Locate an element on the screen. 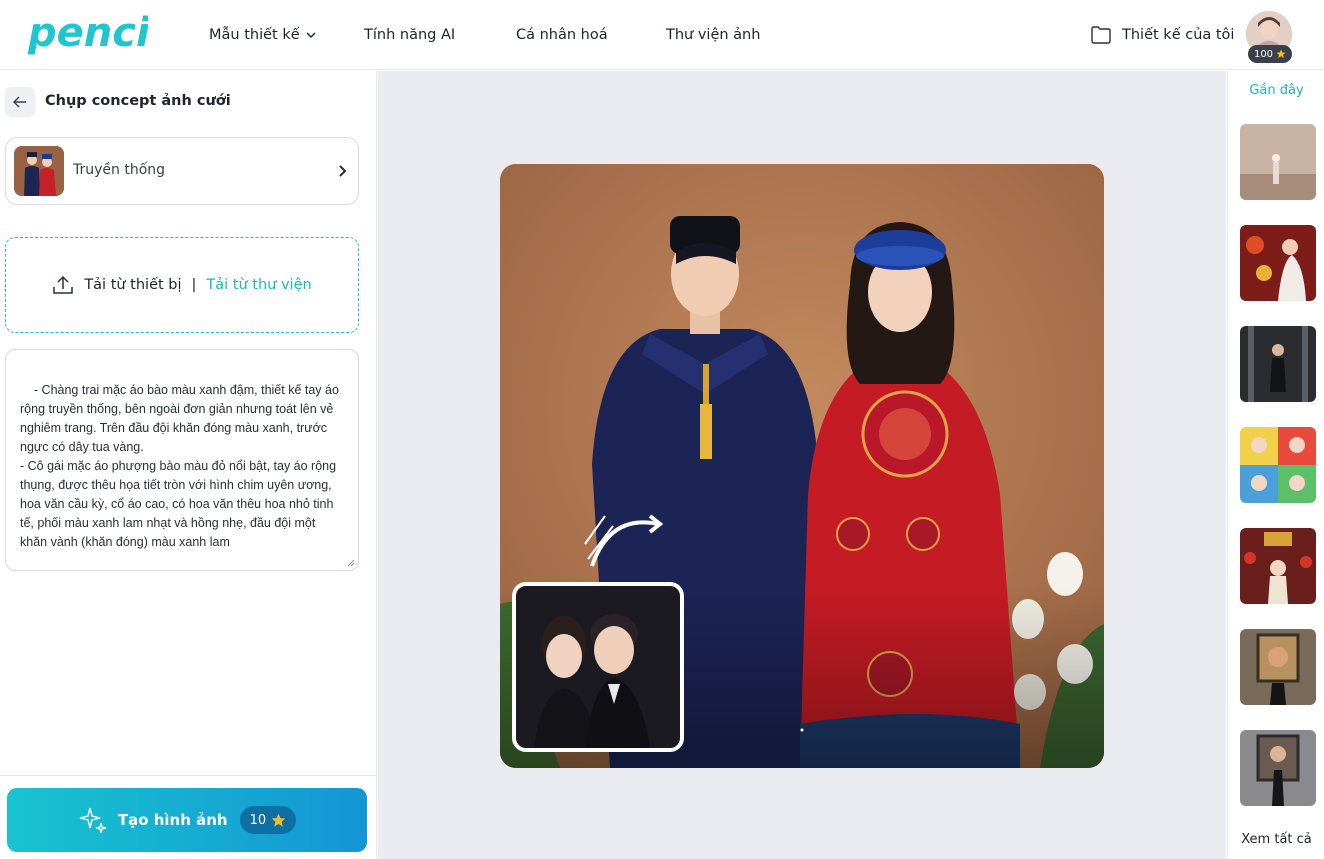 Image resolution: width=1324 pixels, height=859 pixels. style-thumbnail is located at coordinates (39, 171).